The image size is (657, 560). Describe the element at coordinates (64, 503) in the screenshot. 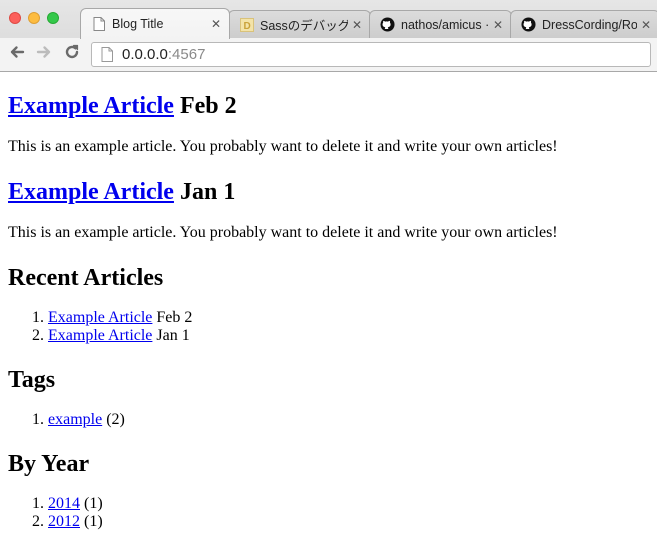

I see `year-link: 2014` at that location.